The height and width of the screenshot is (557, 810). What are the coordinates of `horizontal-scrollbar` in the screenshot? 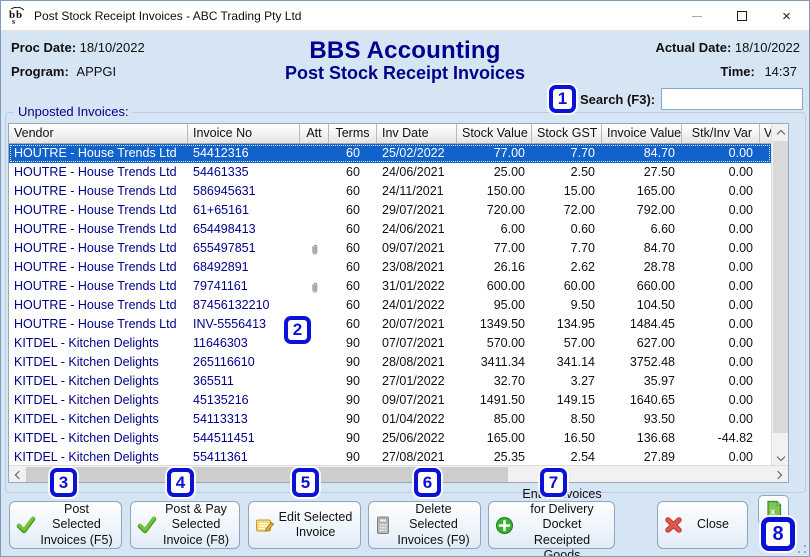 It's located at (398, 473).